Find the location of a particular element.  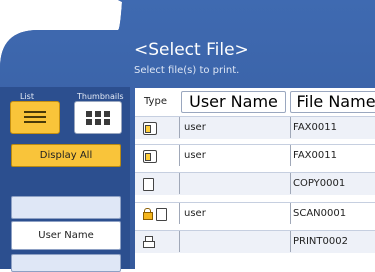

display-all-button: Display All is located at coordinates (66, 155).